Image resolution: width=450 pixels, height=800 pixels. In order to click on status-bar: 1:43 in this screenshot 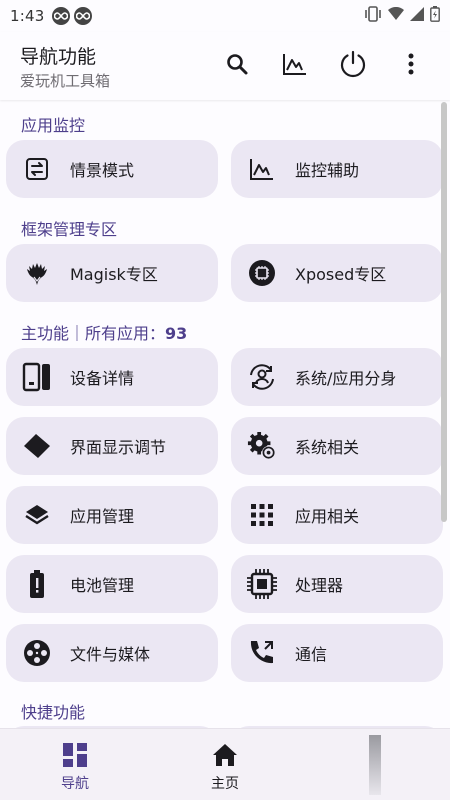, I will do `click(225, 16)`.